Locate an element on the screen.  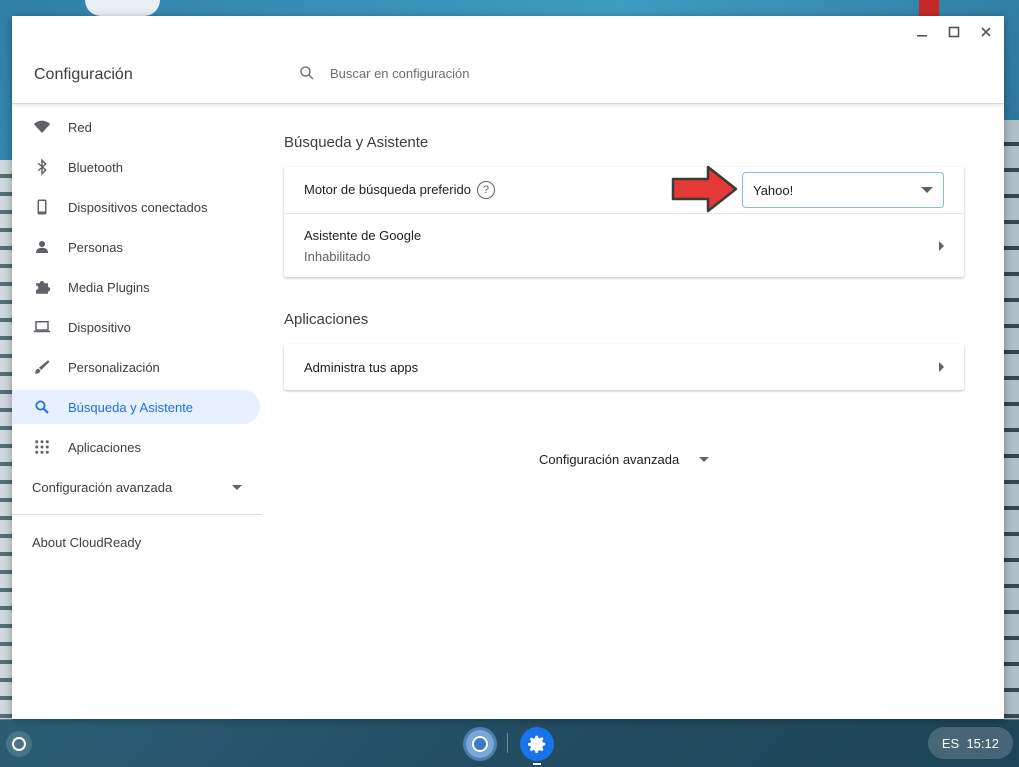
sidebar-item-personas: Personas is located at coordinates (136, 247).